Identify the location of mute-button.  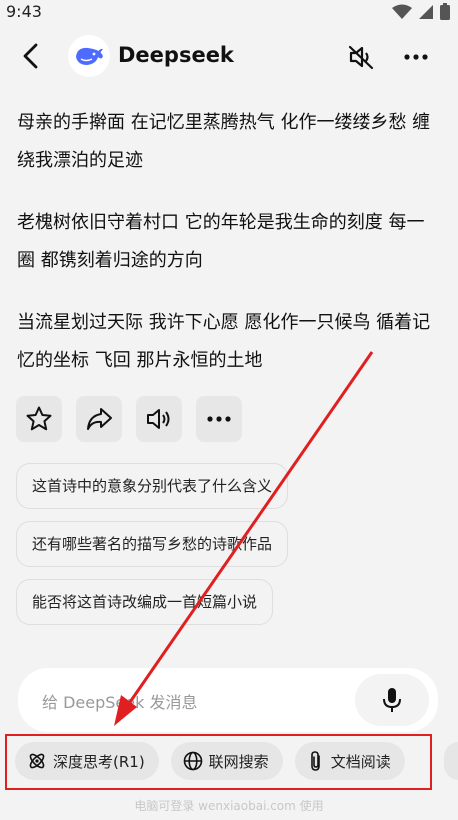
(361, 57).